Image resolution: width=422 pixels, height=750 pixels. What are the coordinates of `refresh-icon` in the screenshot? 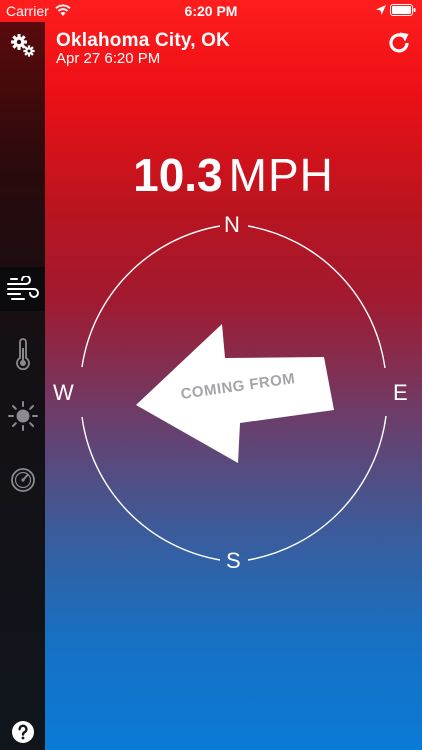 It's located at (399, 42).